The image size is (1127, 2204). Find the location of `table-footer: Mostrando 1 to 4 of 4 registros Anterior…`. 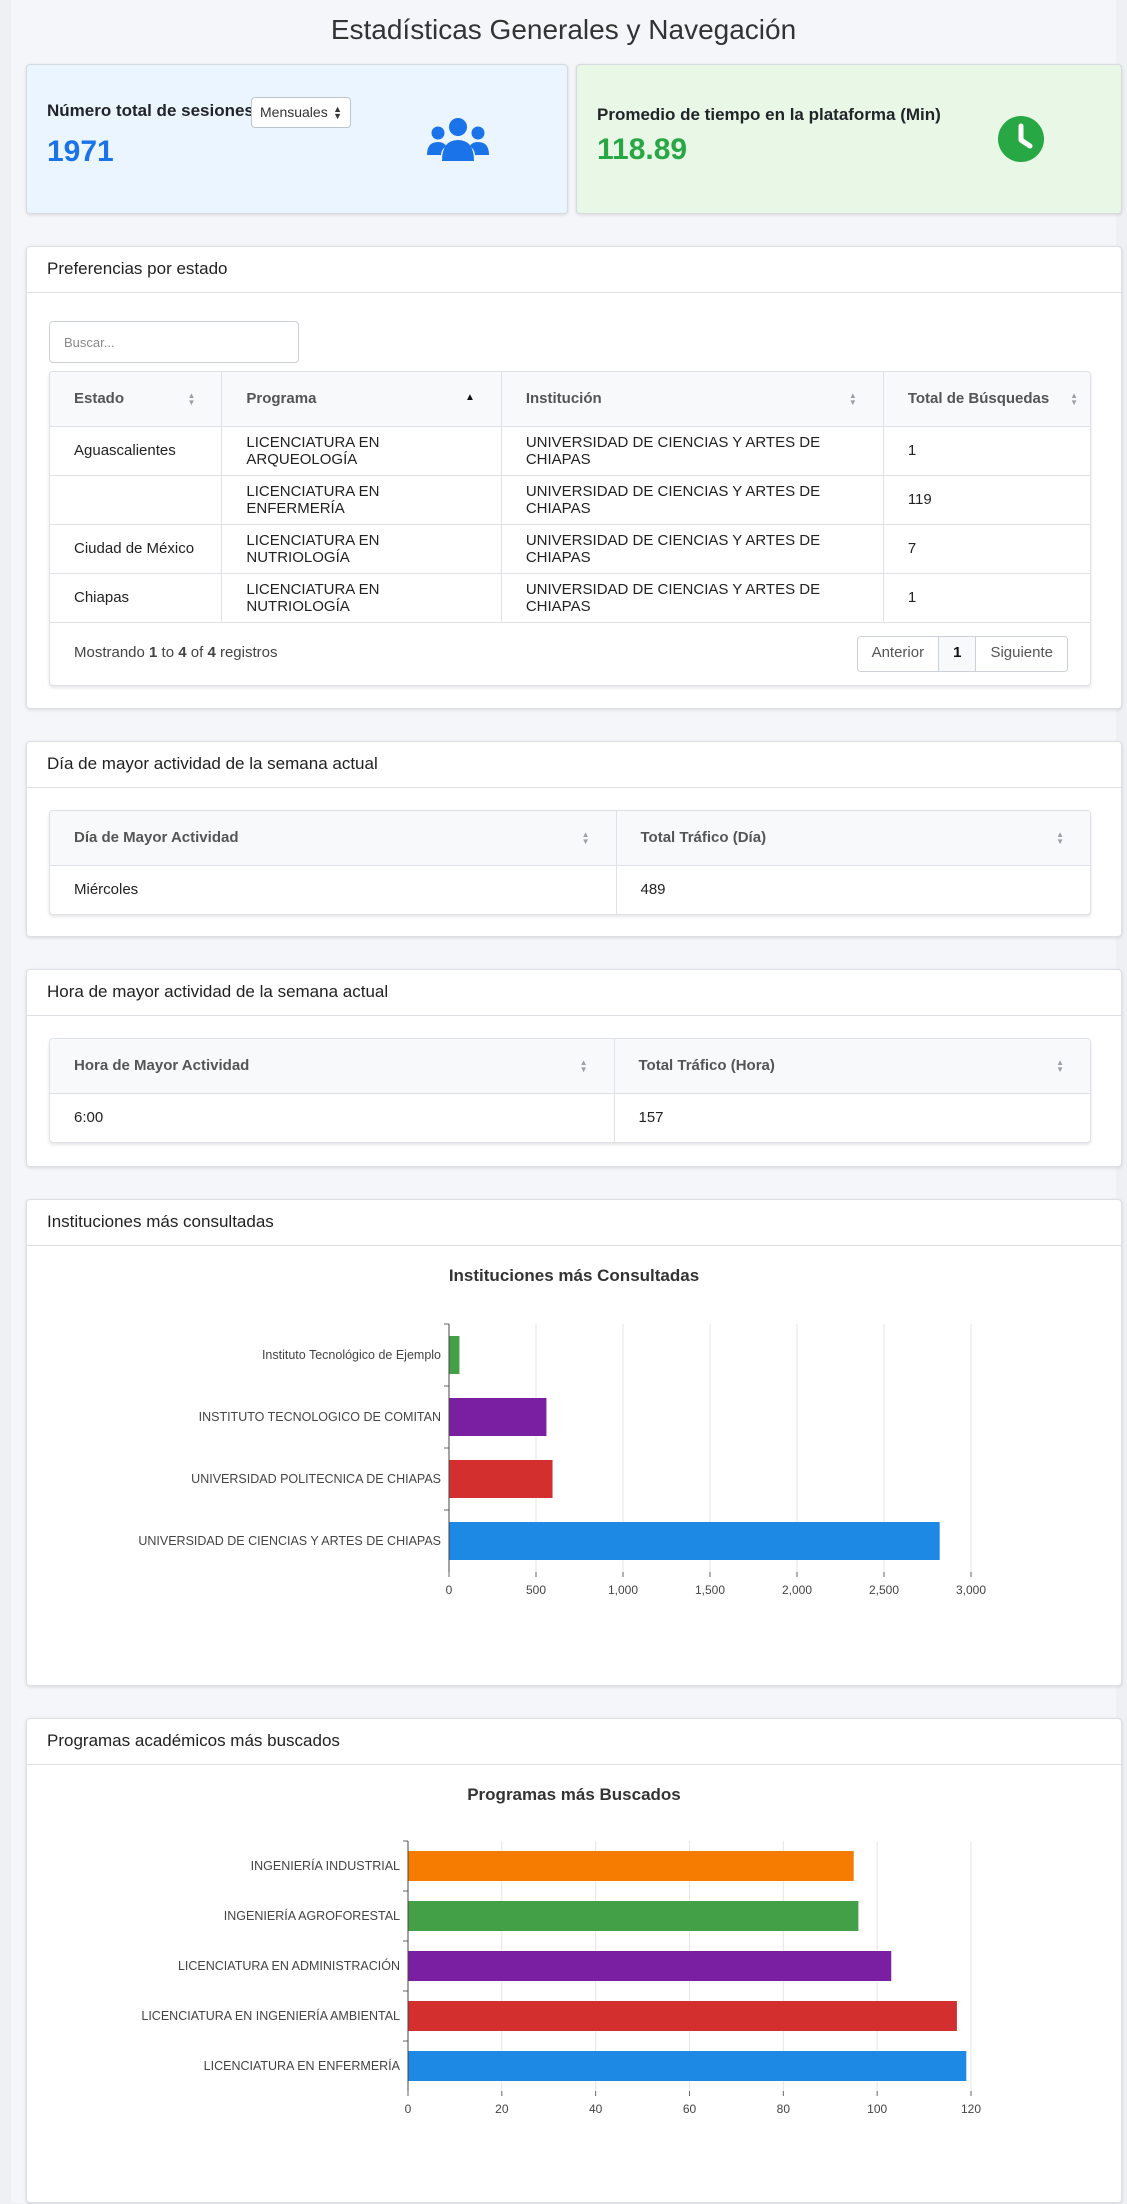

table-footer: Mostrando 1 to 4 of 4 registros Anterior… is located at coordinates (570, 654).